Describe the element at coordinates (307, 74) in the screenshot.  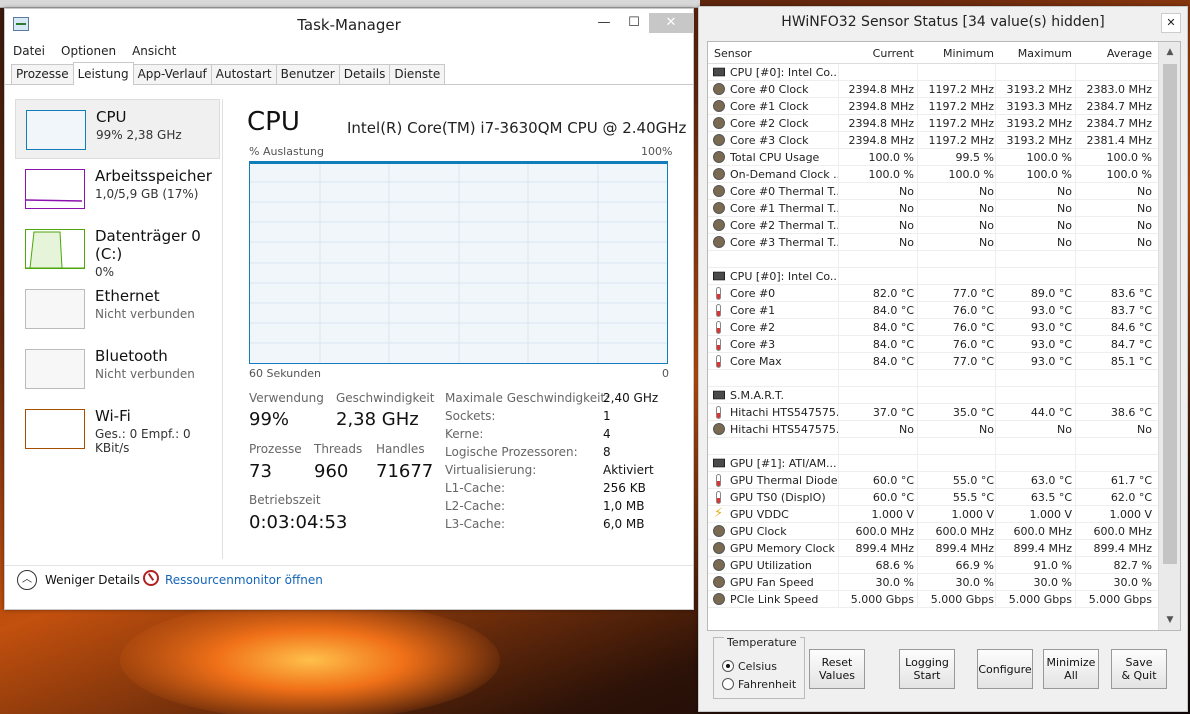
I see `tab-benutzer: Benutzer` at that location.